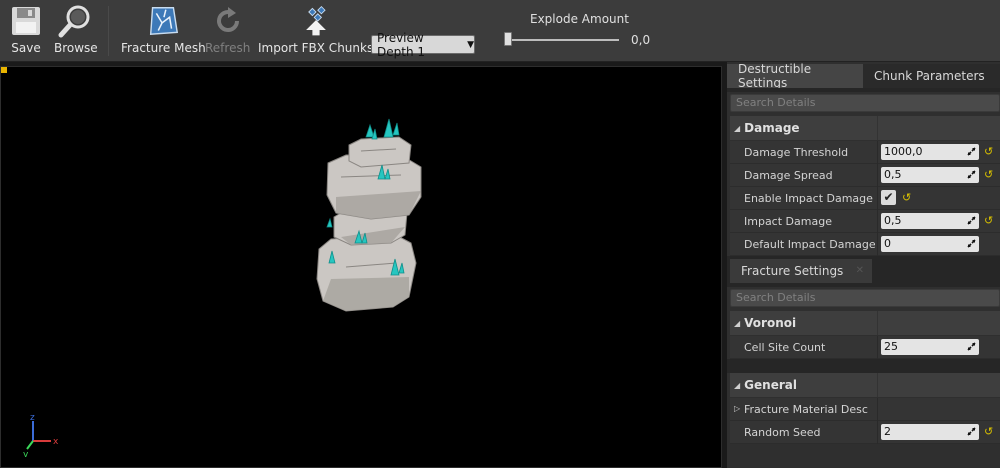  I want to click on property-label: Cell Site Count, so click(785, 347).